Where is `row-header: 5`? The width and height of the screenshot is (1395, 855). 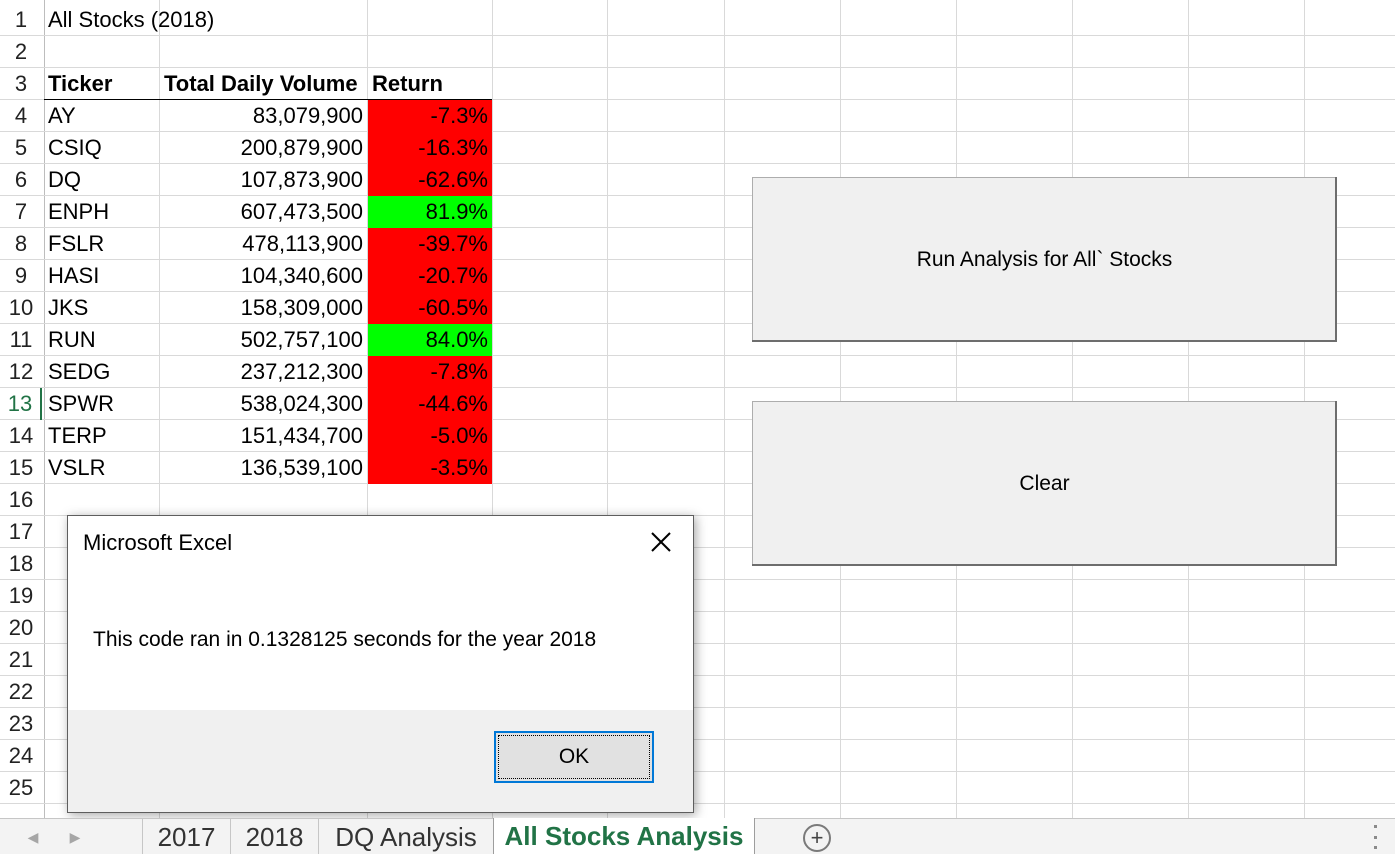 row-header: 5 is located at coordinates (21, 148).